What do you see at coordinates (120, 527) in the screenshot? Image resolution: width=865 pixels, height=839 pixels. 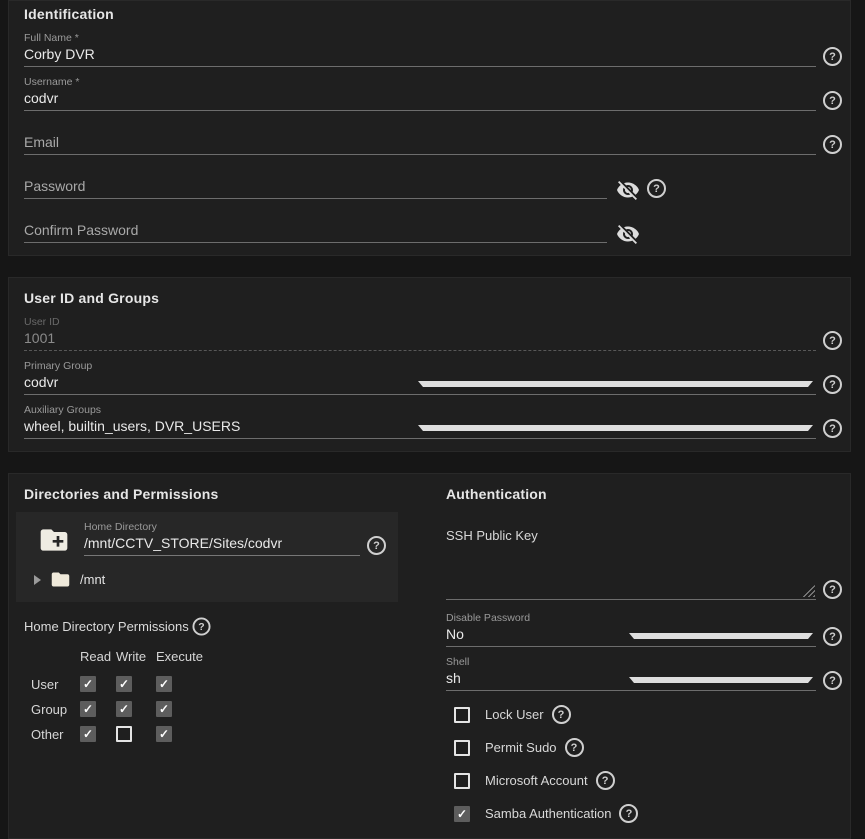 I see `home-directory-label: Home Directory` at bounding box center [120, 527].